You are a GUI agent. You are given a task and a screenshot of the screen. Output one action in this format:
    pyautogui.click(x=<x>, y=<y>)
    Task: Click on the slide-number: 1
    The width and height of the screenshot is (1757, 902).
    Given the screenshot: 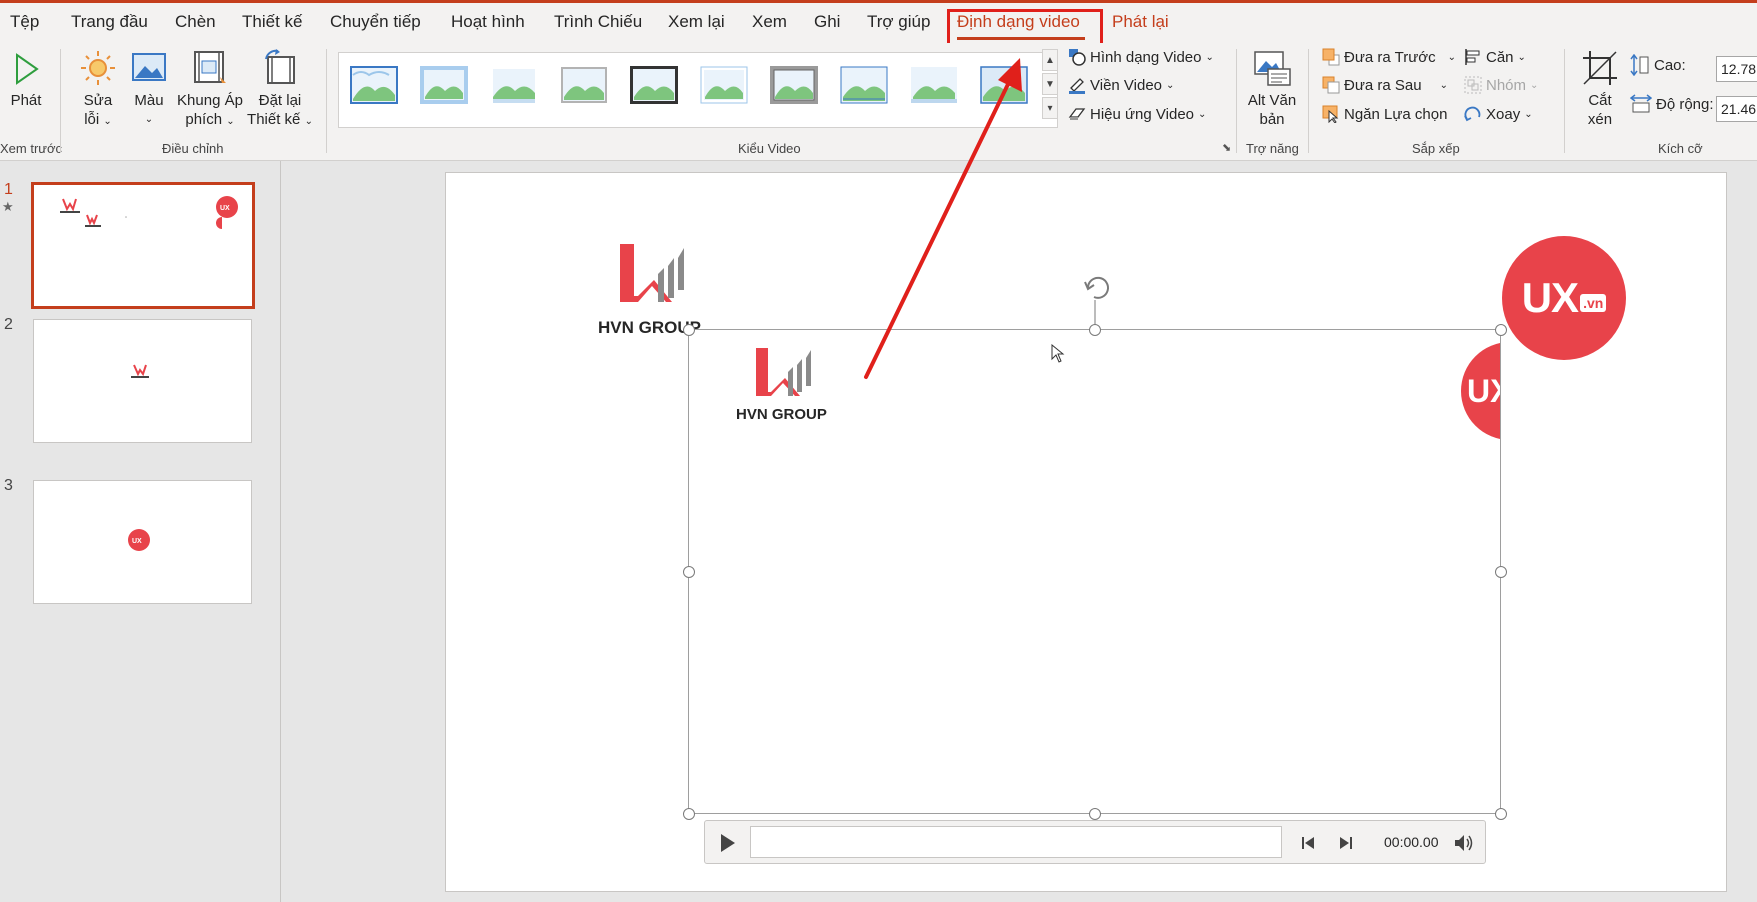 What is the action you would take?
    pyautogui.click(x=8, y=189)
    